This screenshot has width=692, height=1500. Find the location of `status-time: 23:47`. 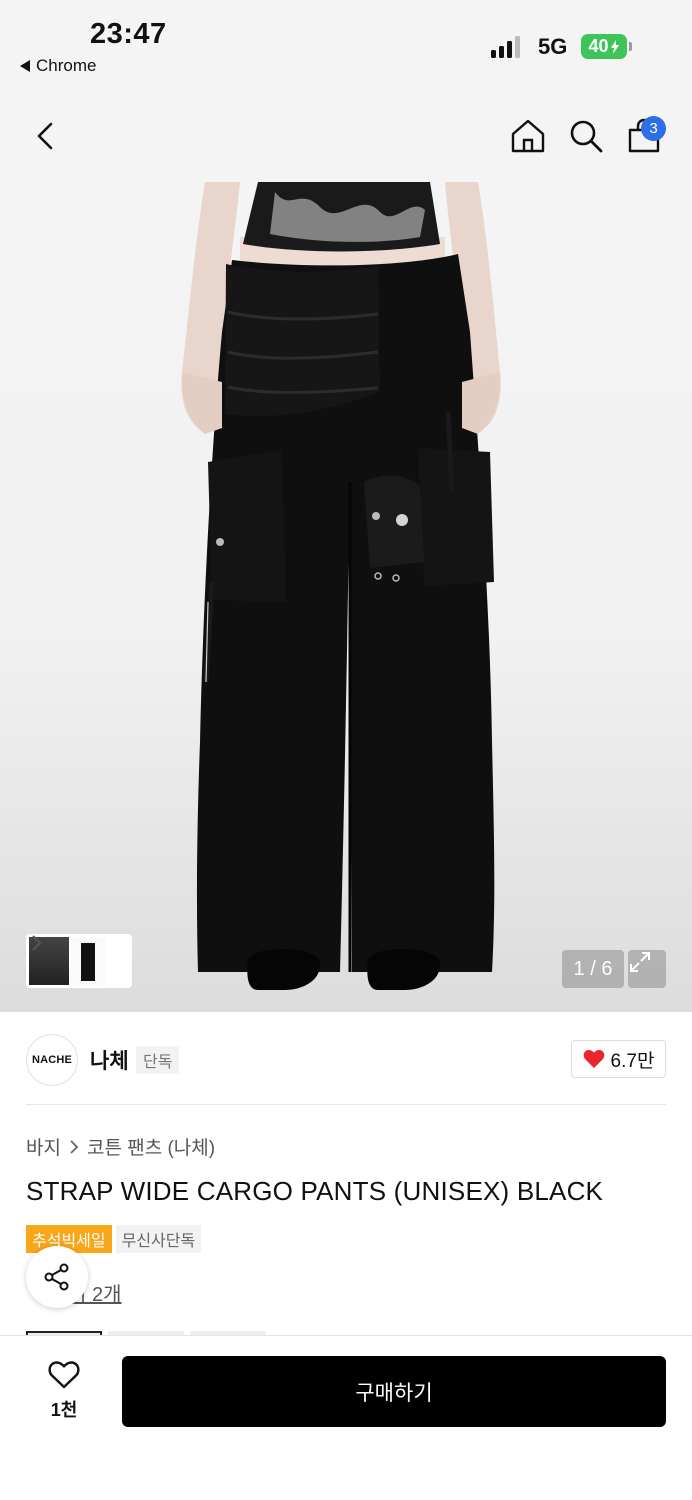

status-time: 23:47 is located at coordinates (128, 34).